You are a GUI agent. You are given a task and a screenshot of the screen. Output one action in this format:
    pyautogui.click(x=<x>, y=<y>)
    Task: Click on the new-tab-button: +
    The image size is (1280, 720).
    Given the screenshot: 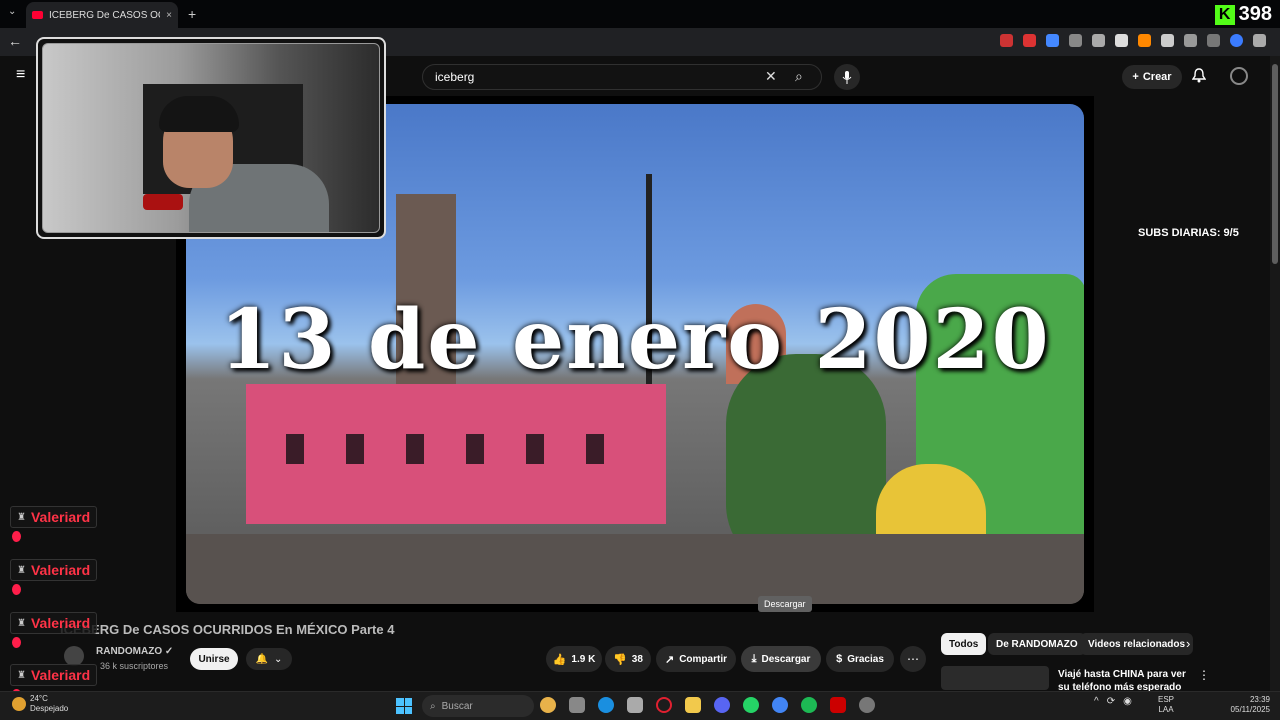 What is the action you would take?
    pyautogui.click(x=192, y=14)
    